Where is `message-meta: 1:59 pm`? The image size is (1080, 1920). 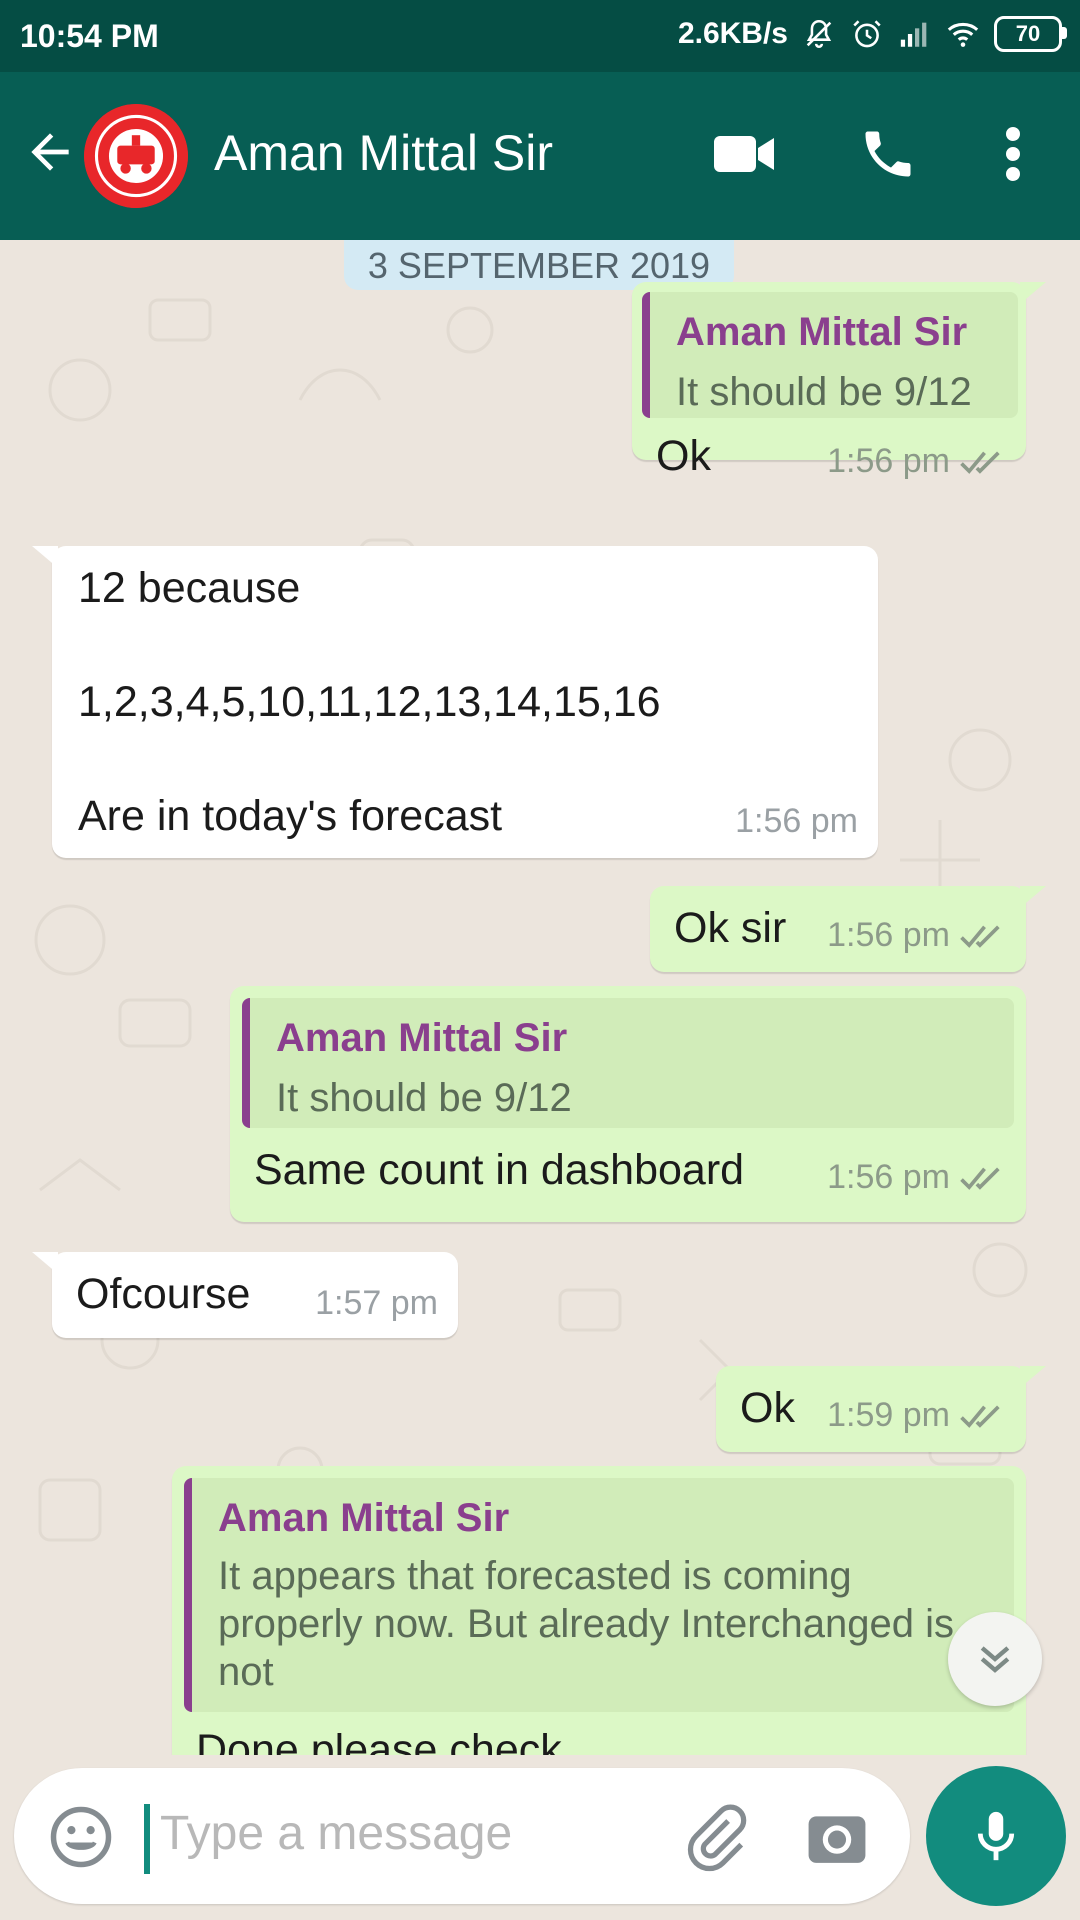 message-meta: 1:59 pm is located at coordinates (916, 1415).